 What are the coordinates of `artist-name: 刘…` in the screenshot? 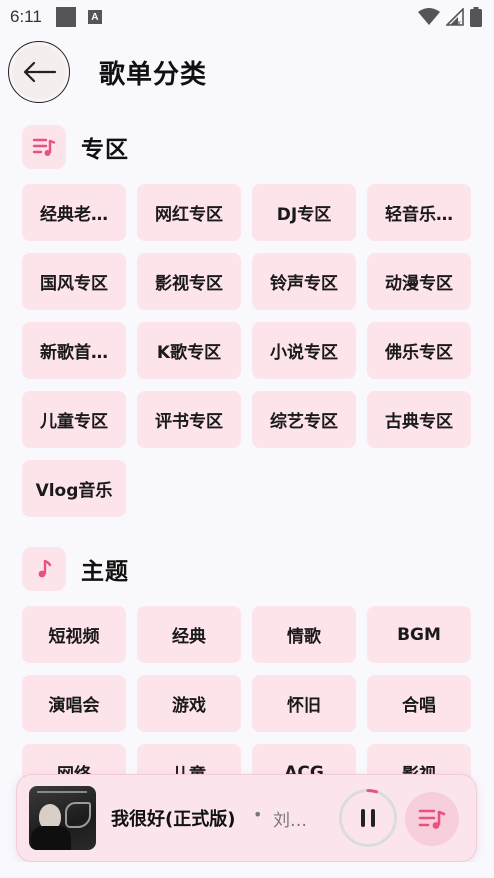 It's located at (290, 821).